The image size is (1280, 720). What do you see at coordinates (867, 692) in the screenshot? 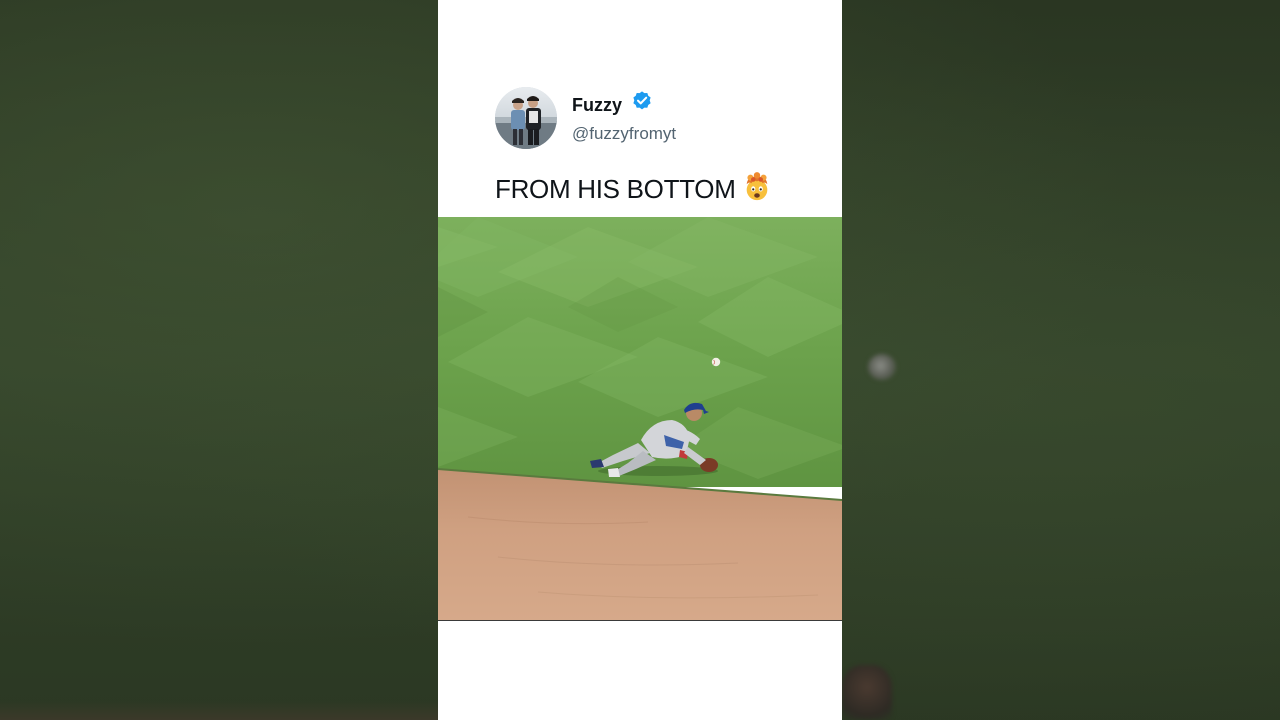
I see `blurred-glove` at bounding box center [867, 692].